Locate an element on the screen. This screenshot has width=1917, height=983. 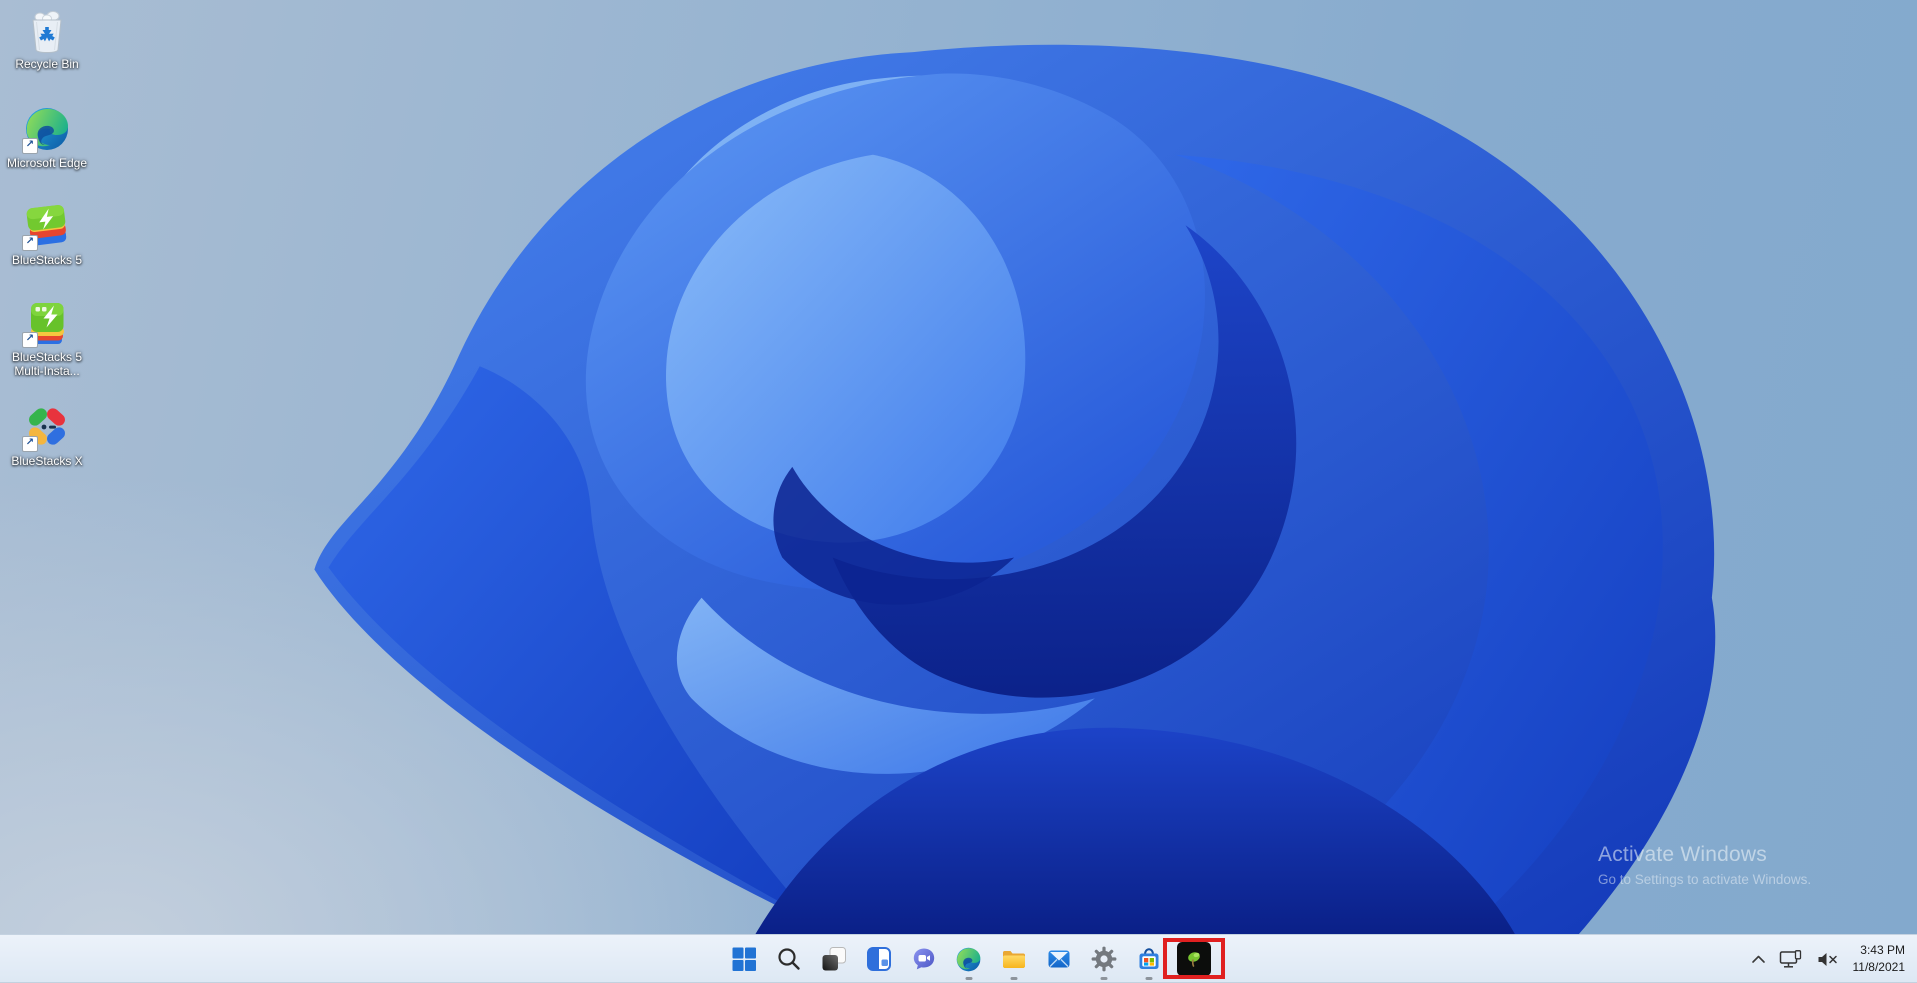
desktop-icon-bluestacks-x: ↗ BlueStacks X is located at coordinates (47, 435).